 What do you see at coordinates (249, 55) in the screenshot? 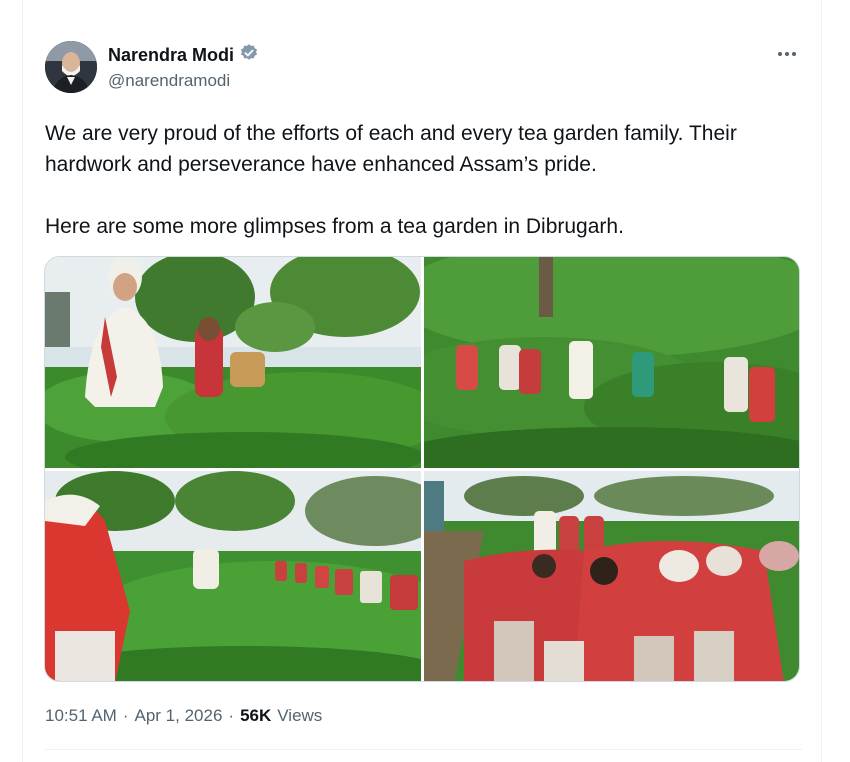
I see `verified-badge-icon` at bounding box center [249, 55].